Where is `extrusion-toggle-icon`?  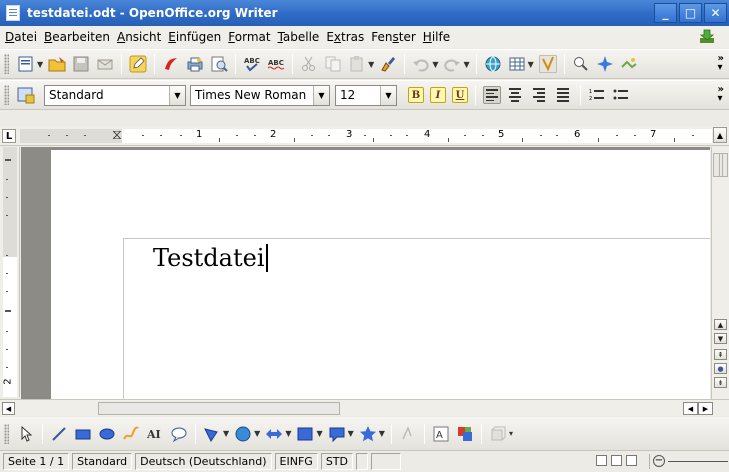
extrusion-toggle-icon is located at coordinates (498, 434).